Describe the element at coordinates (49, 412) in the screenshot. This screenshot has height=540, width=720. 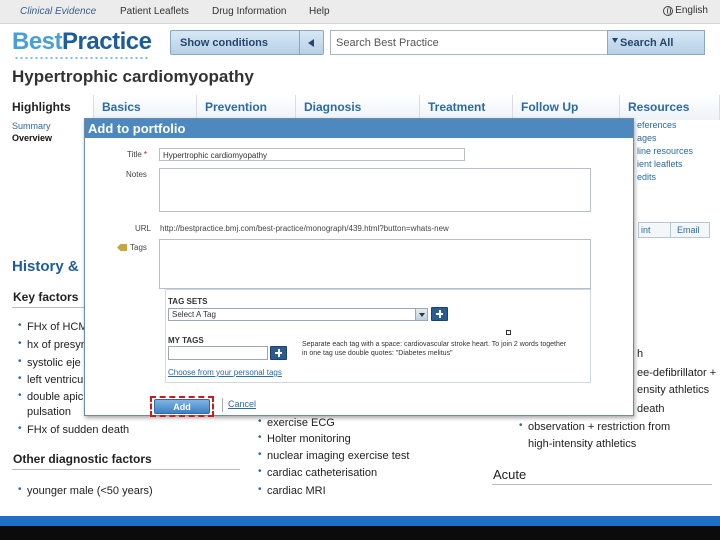
I see `key-factor-item-continued: pulsation` at that location.